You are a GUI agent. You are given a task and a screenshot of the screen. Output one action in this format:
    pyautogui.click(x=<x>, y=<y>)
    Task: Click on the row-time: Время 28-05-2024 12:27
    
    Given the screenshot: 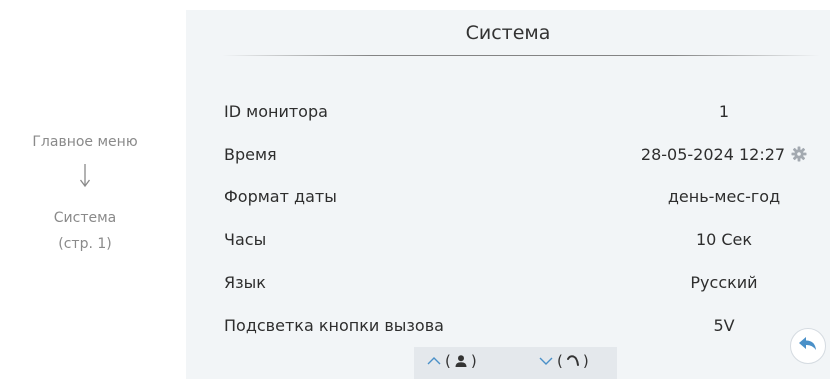 What is the action you would take?
    pyautogui.click(x=527, y=157)
    